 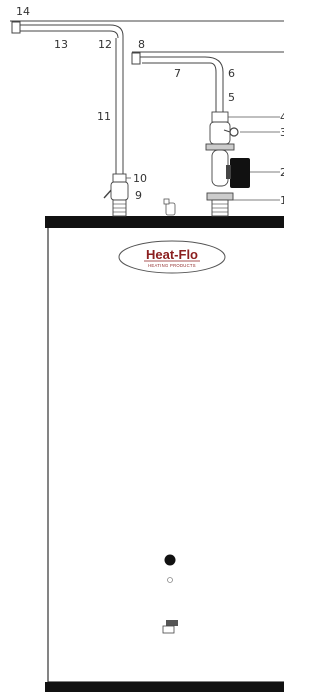 What do you see at coordinates (138, 195) in the screenshot?
I see `callout-9: 9` at bounding box center [138, 195].